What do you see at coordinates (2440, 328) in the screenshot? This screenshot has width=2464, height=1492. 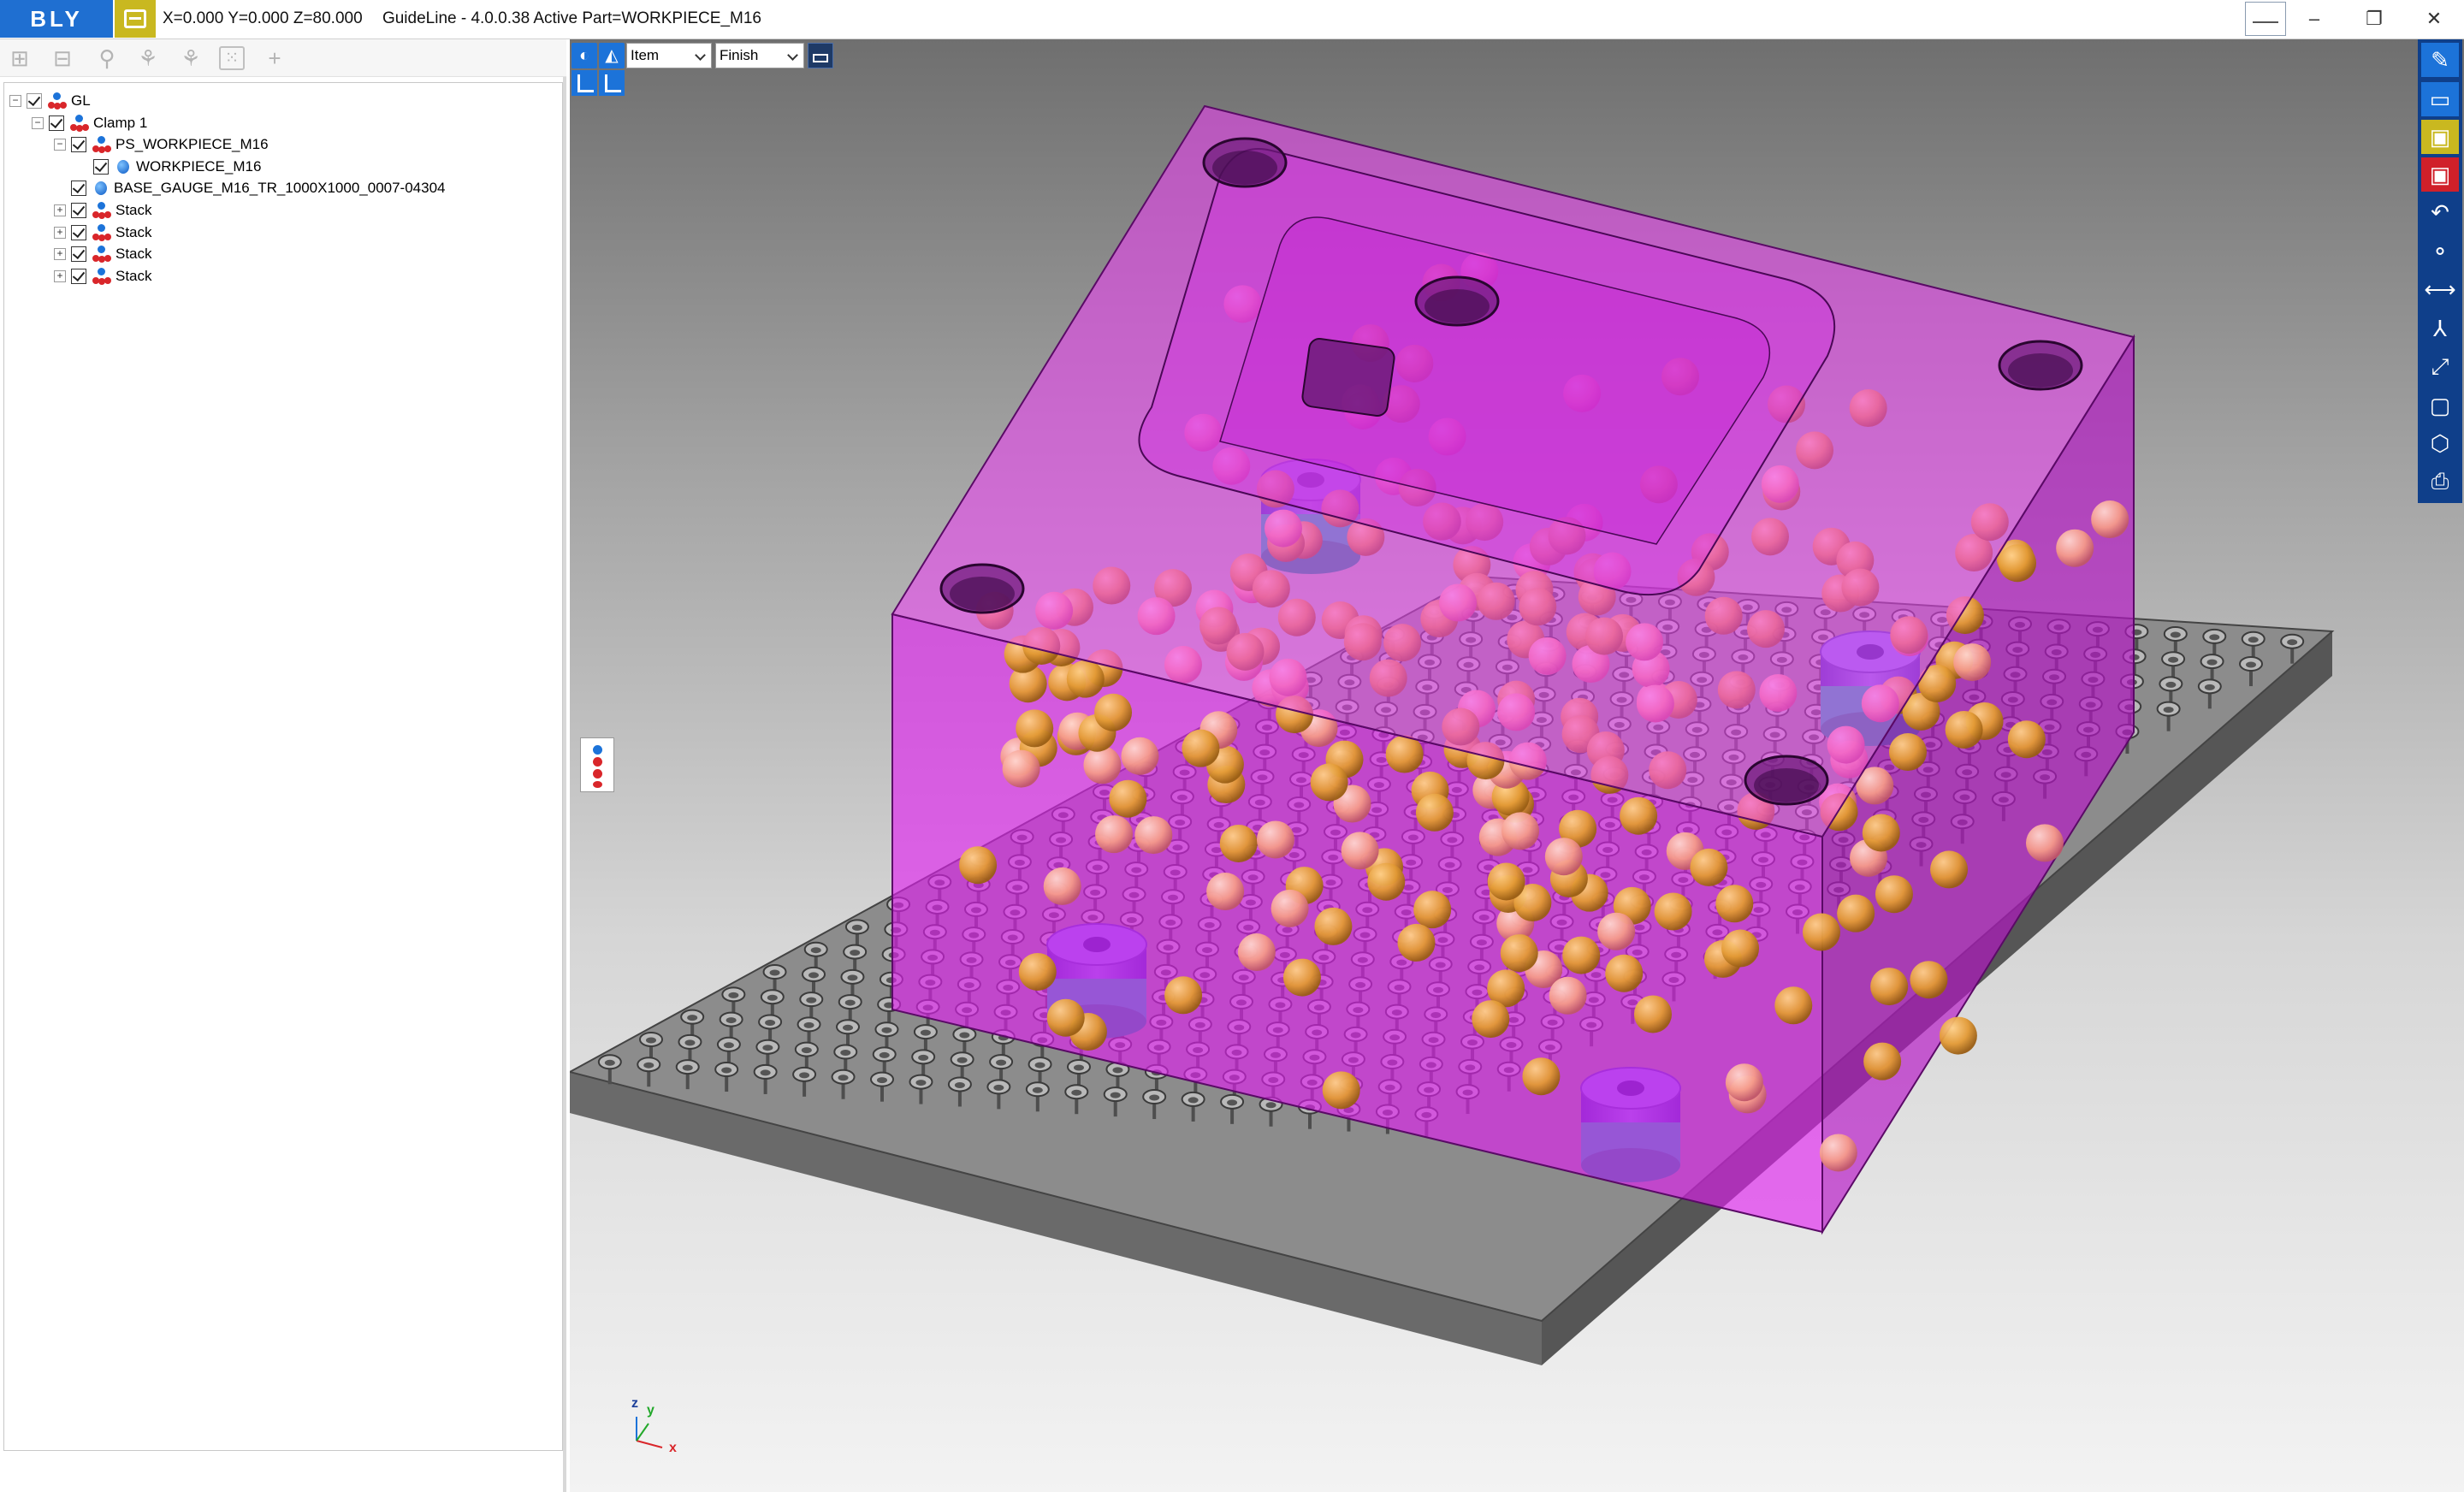 I see `axis-icon: ⅄` at bounding box center [2440, 328].